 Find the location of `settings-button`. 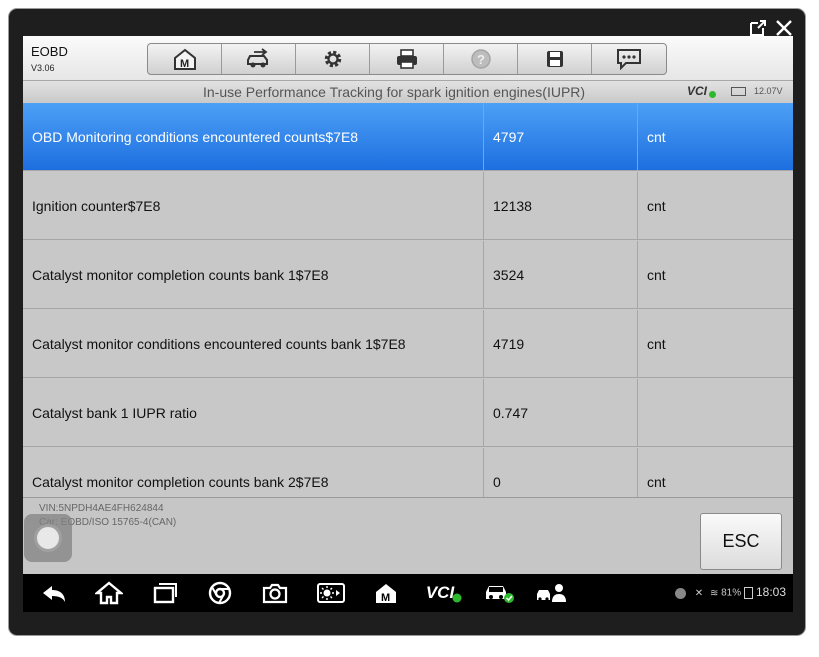

settings-button is located at coordinates (333, 59).